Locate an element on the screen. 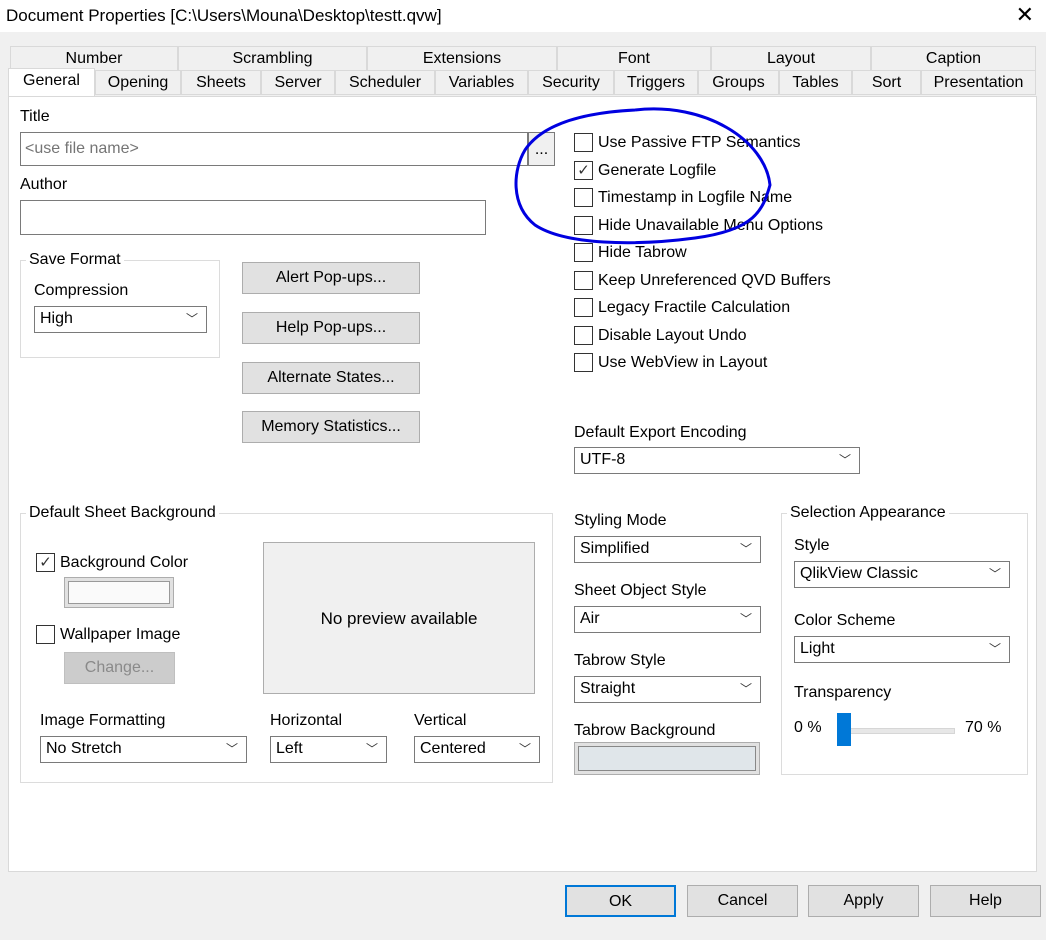  styling-mode-value: Simplified is located at coordinates (615, 548).